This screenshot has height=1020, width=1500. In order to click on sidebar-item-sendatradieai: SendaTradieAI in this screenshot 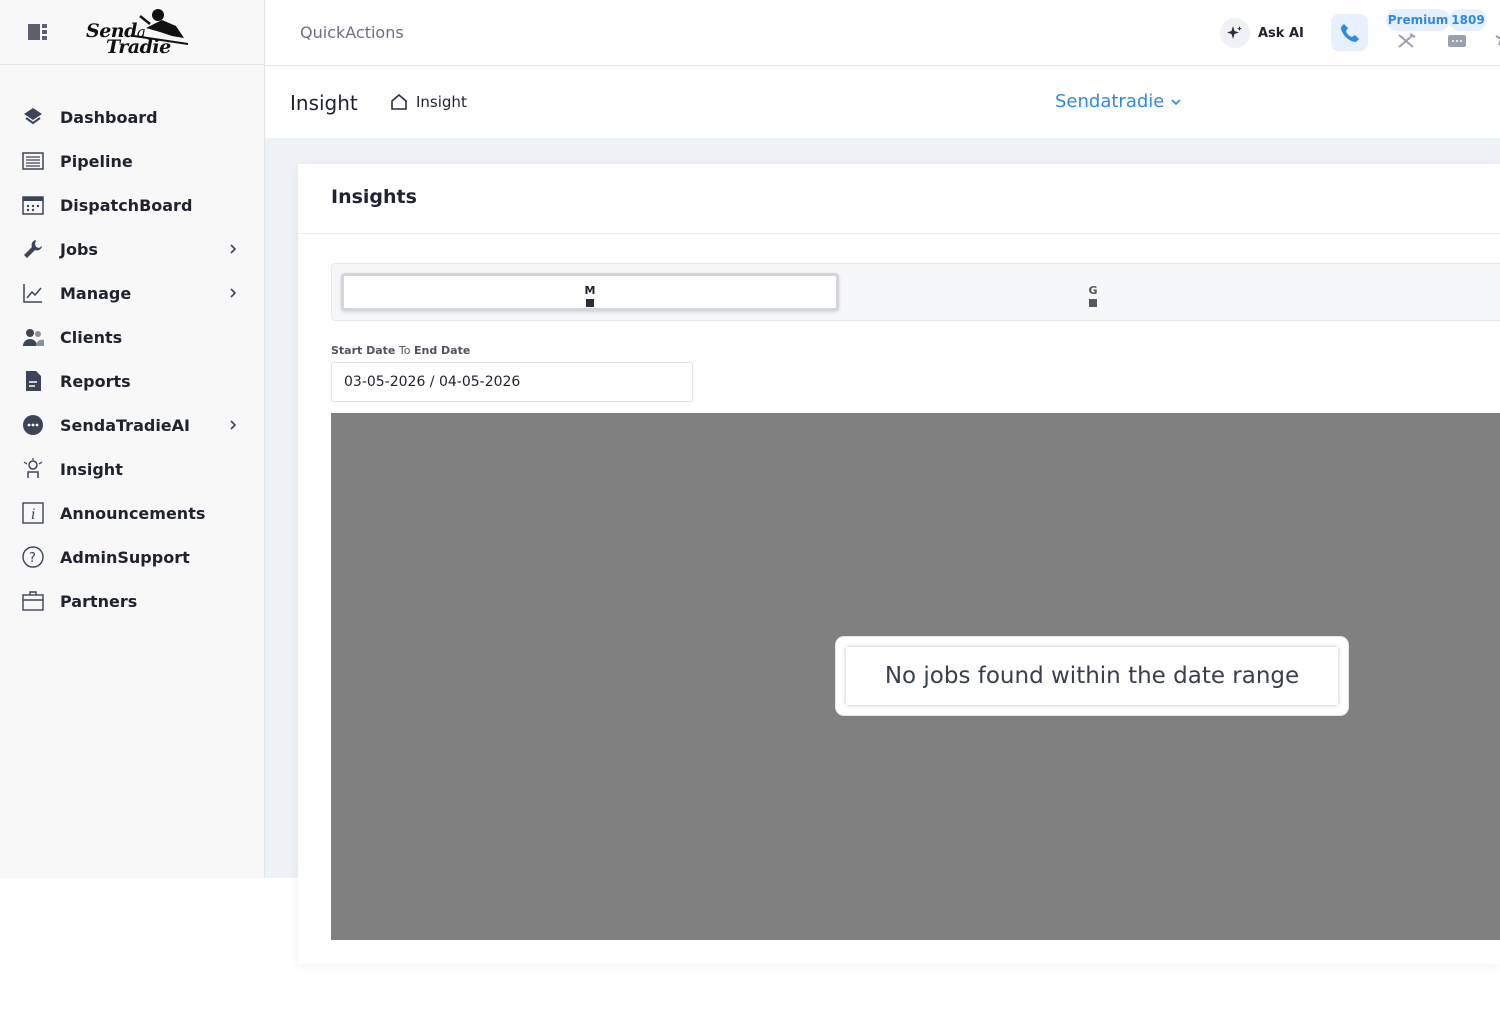, I will do `click(132, 425)`.